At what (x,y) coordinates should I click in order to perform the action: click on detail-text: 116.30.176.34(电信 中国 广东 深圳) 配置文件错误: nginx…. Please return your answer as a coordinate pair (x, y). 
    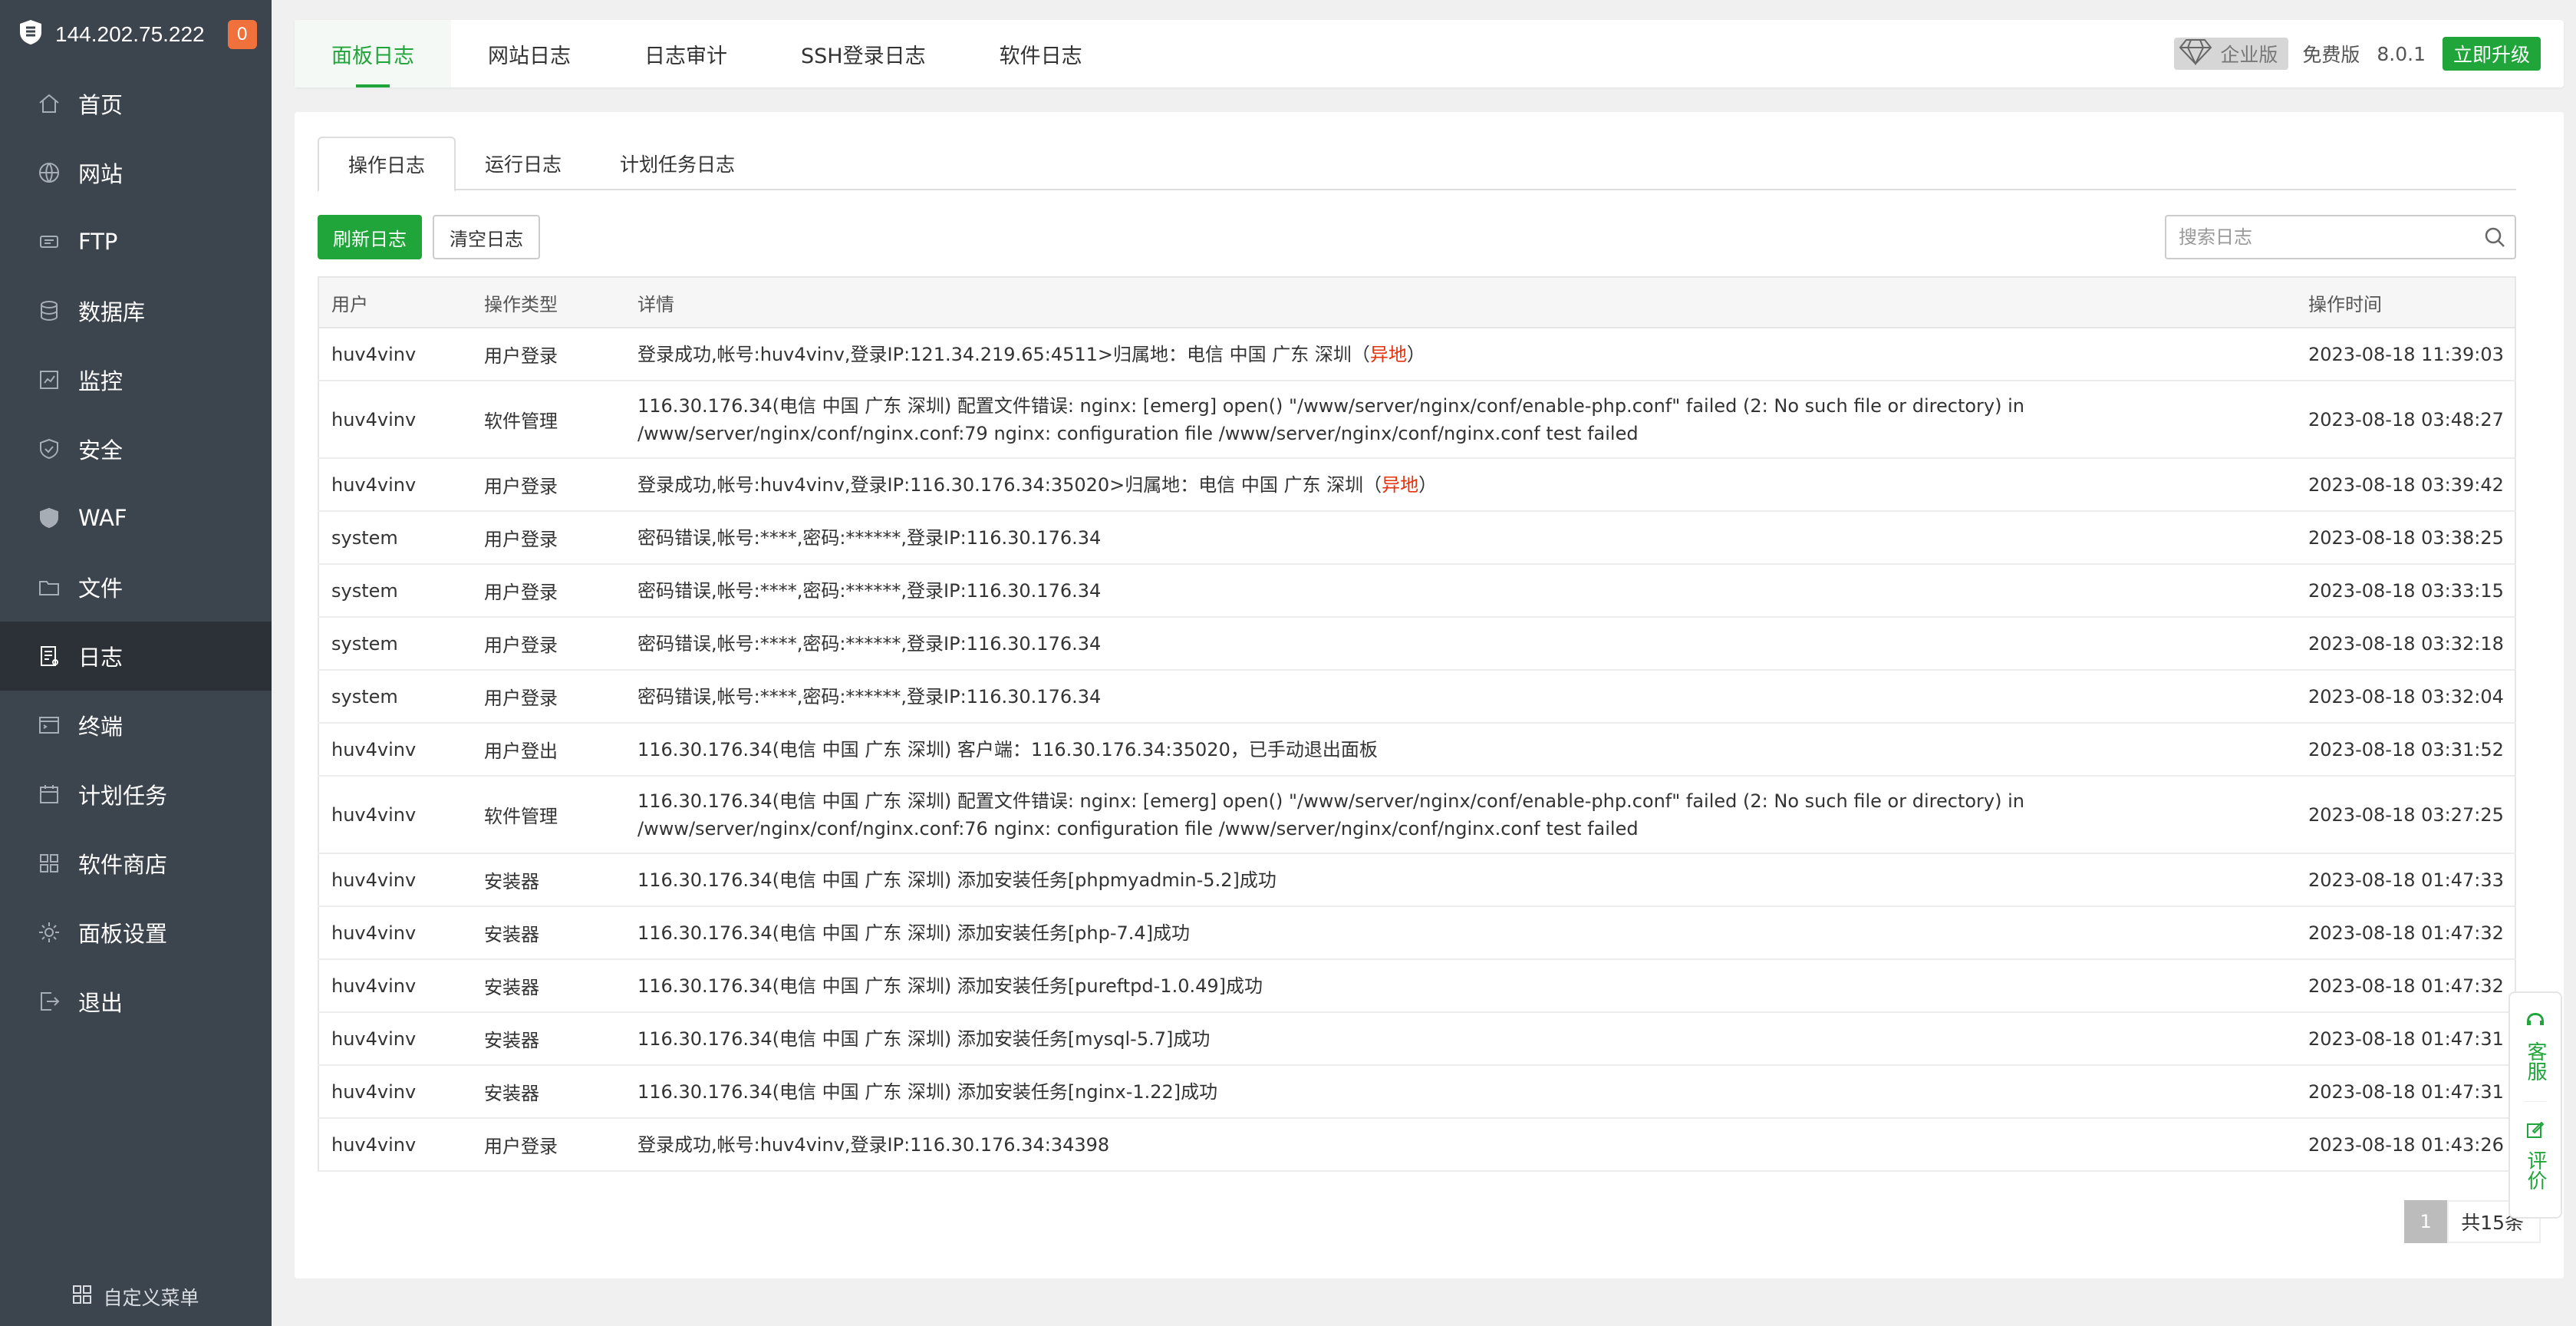
    Looking at the image, I should click on (1330, 814).